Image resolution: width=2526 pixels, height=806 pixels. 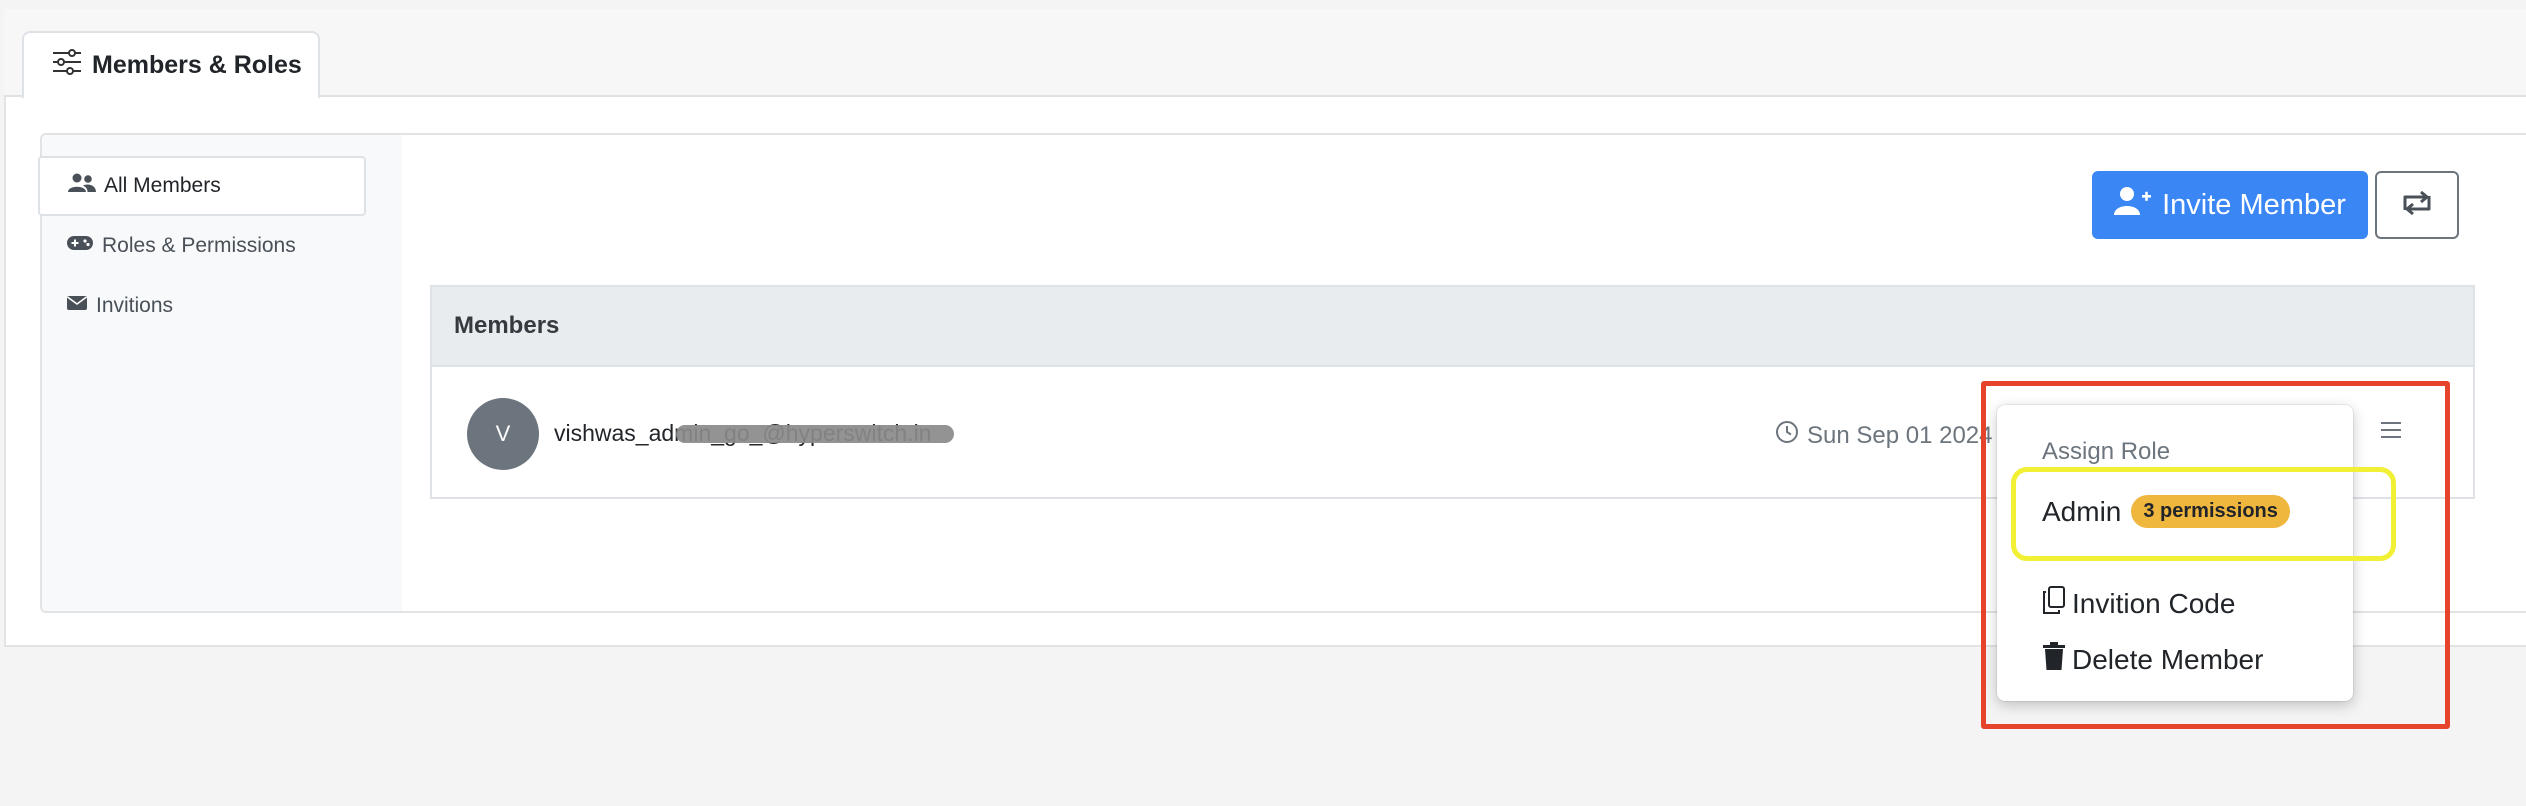 I want to click on redaction-mark, so click(x=815, y=434).